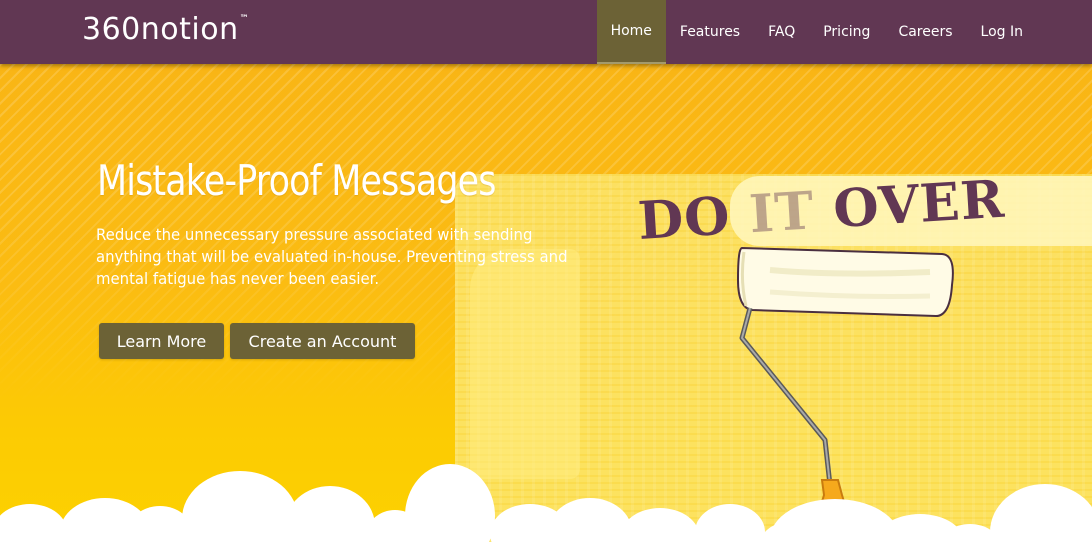 This screenshot has width=1092, height=554. What do you see at coordinates (684, 218) in the screenshot?
I see `illustration-word-do: DO` at bounding box center [684, 218].